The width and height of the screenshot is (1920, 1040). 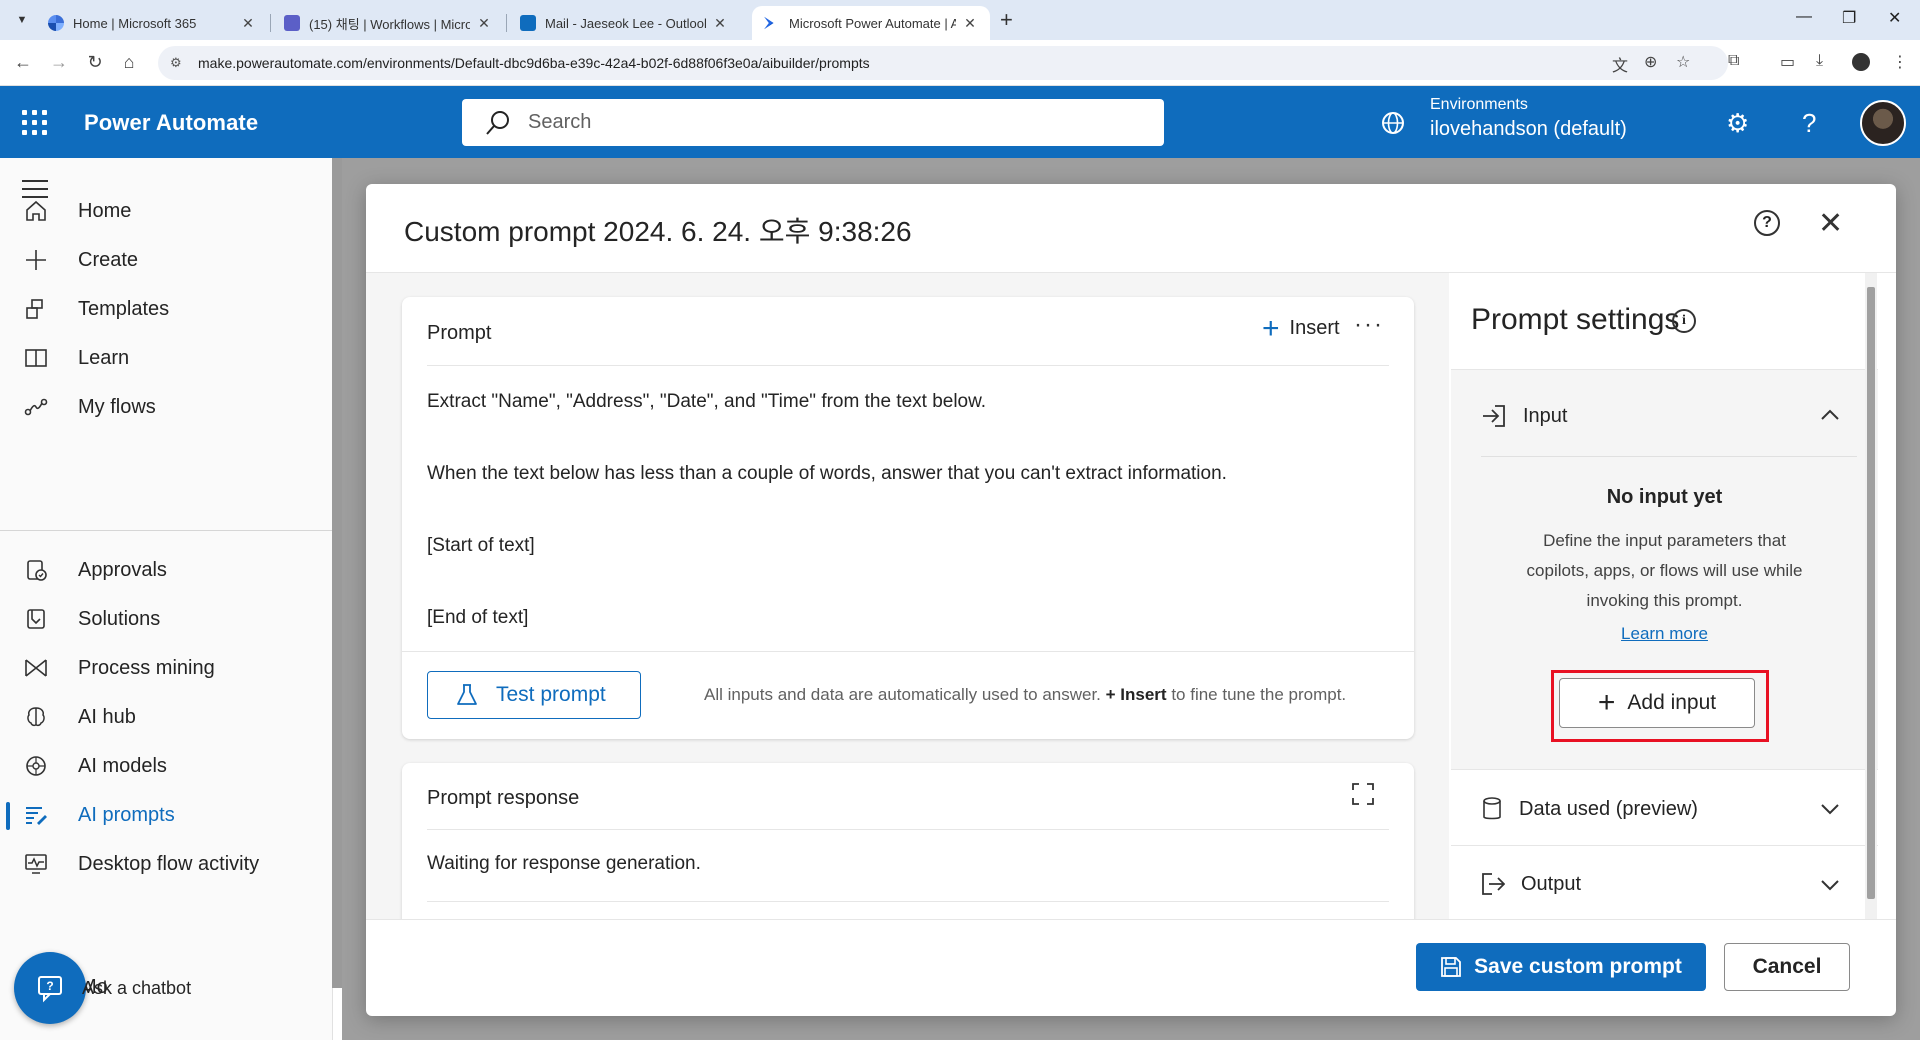 I want to click on test-prompt-button: Test prompt, so click(x=534, y=695).